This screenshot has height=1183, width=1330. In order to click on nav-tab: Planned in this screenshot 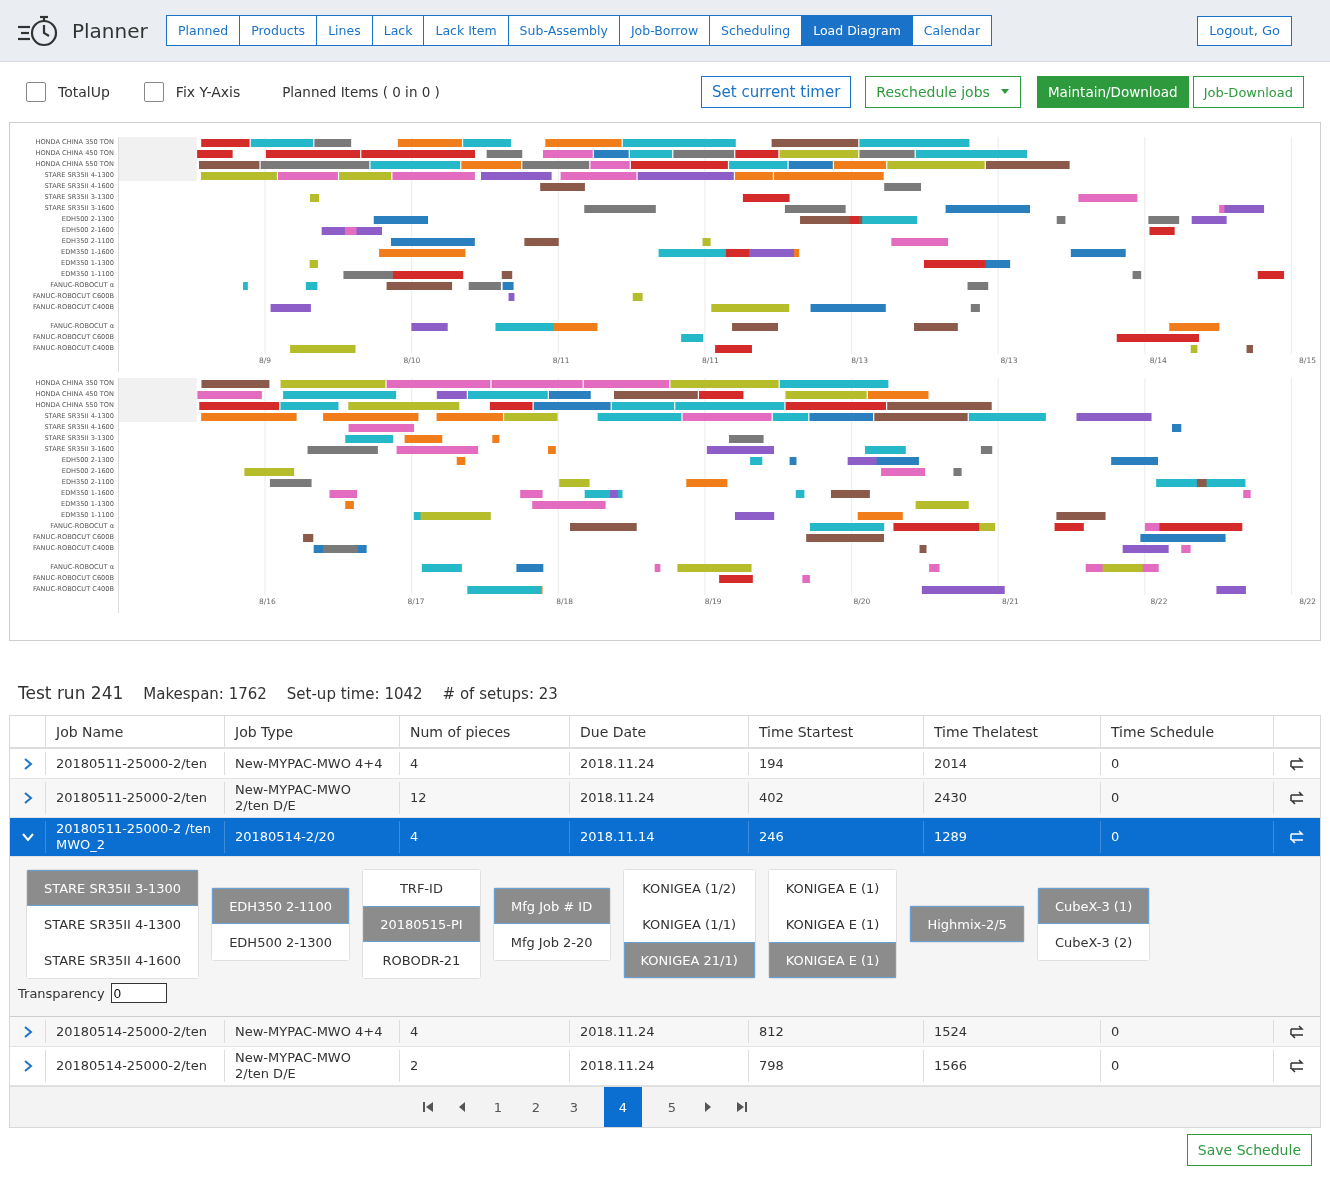, I will do `click(203, 30)`.